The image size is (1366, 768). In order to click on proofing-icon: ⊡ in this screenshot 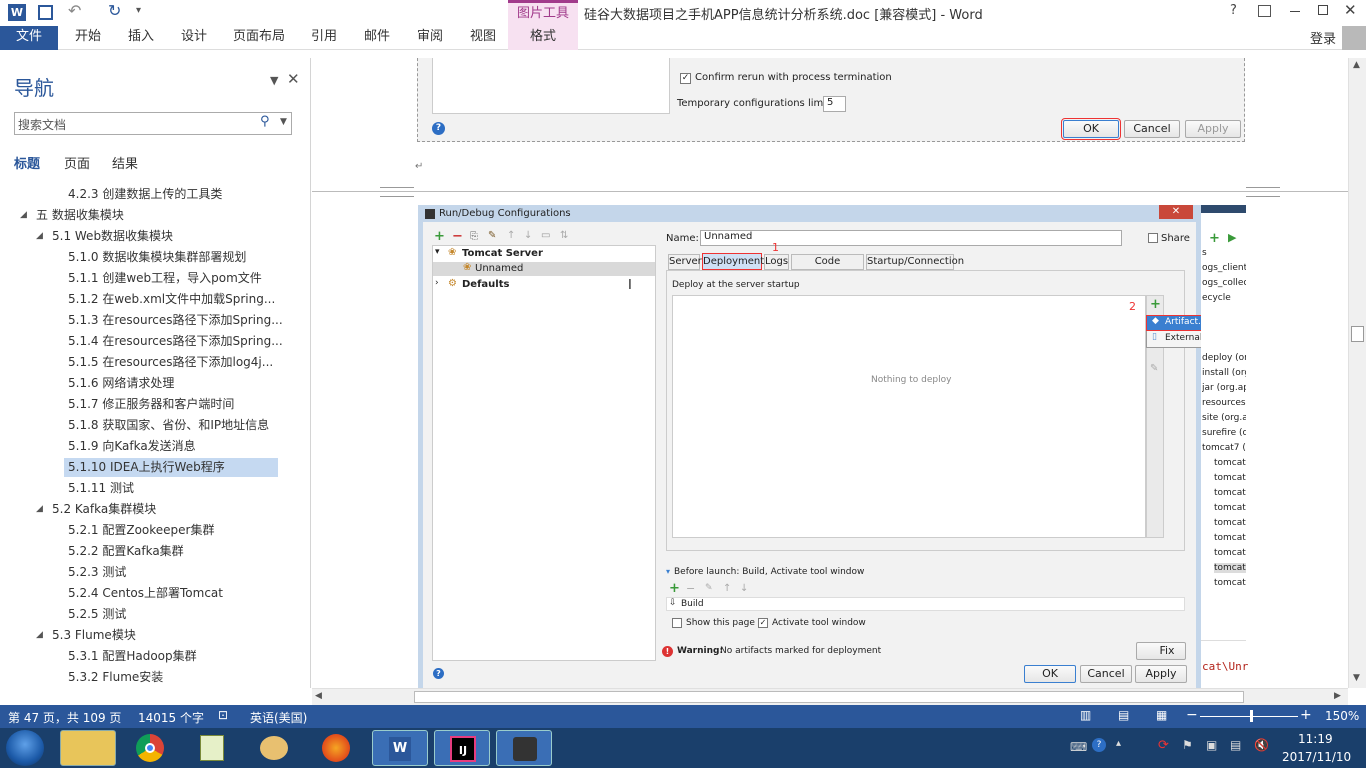, I will do `click(223, 715)`.